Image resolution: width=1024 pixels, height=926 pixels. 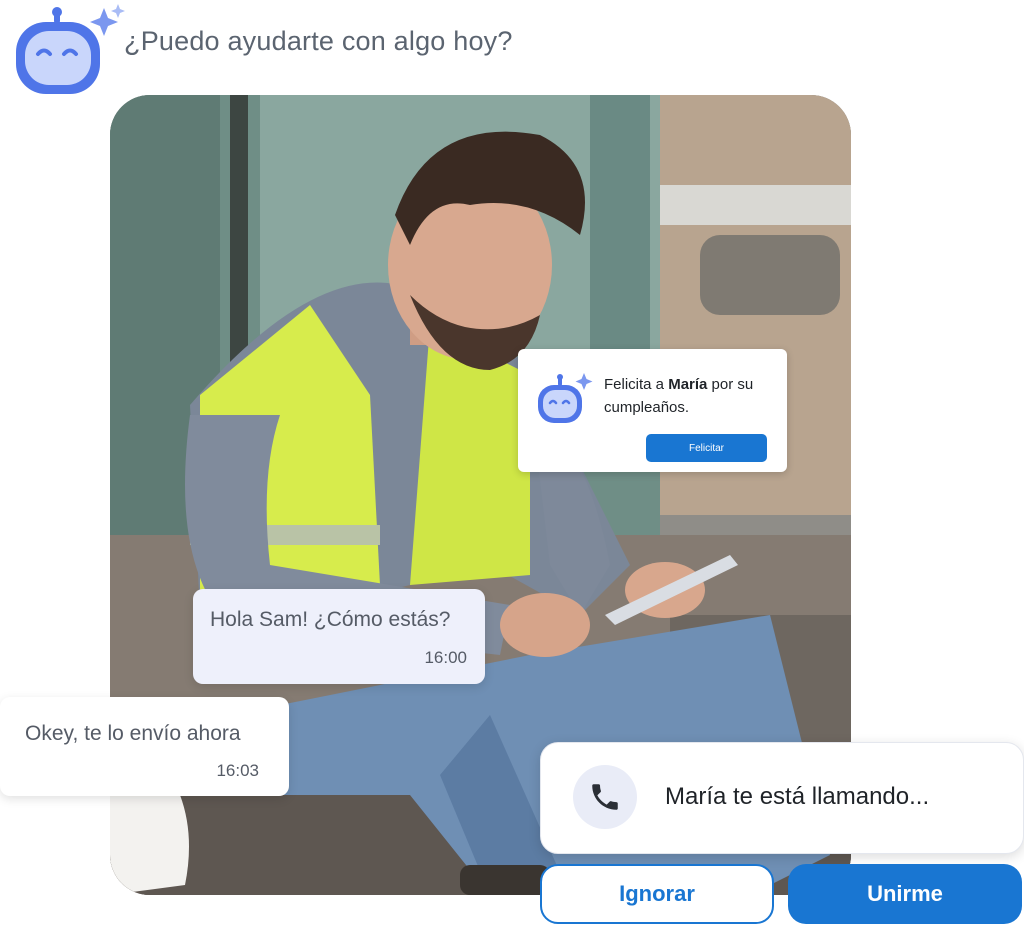 What do you see at coordinates (706, 448) in the screenshot?
I see `congratulate-button: Felicitar` at bounding box center [706, 448].